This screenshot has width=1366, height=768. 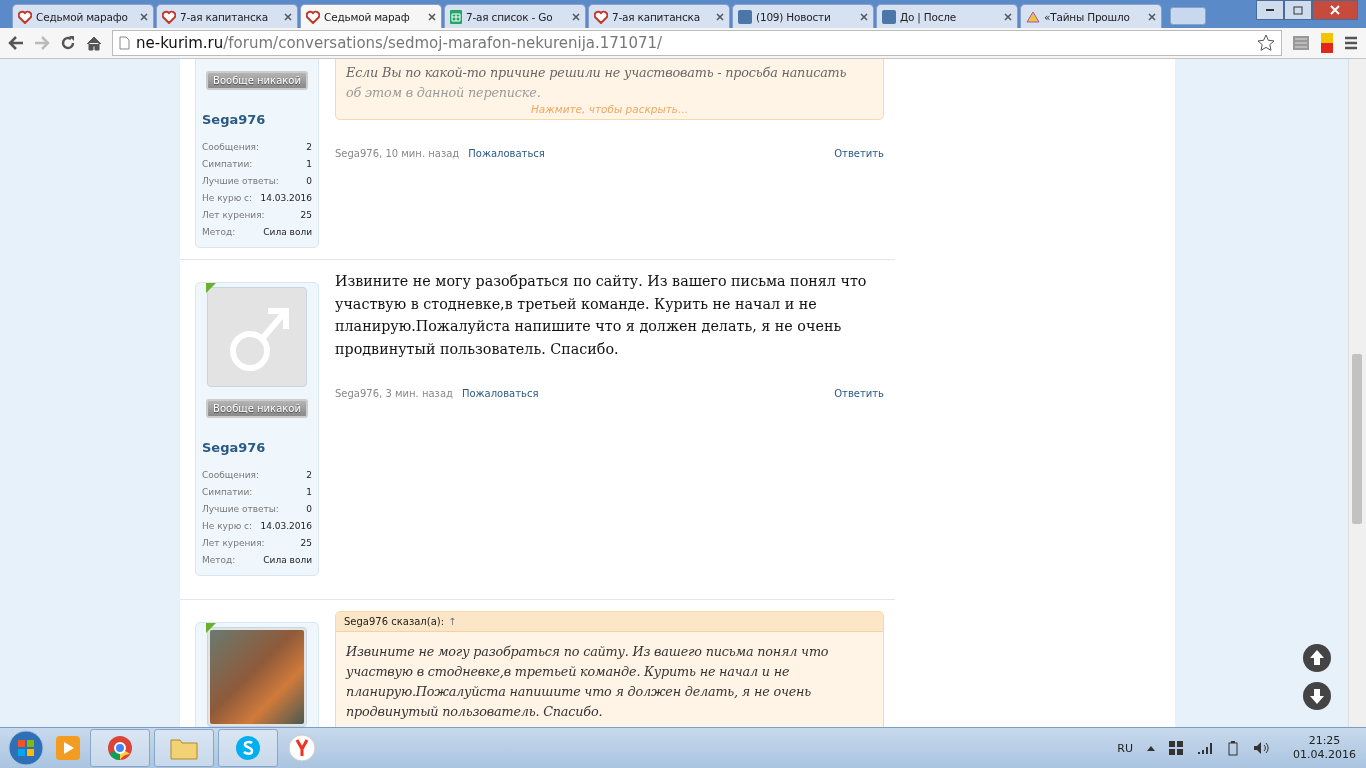 What do you see at coordinates (452, 621) in the screenshot?
I see `quote-source-link: ↑` at bounding box center [452, 621].